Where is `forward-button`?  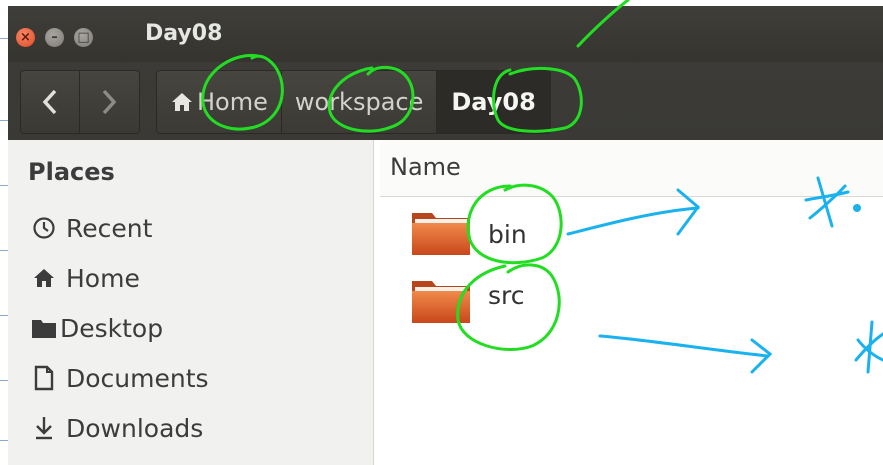
forward-button is located at coordinates (109, 102).